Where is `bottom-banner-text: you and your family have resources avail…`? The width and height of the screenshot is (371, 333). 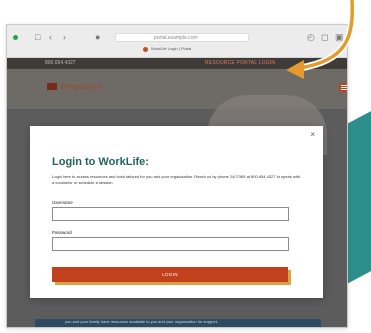
bottom-banner-text: you and your family have resources avail… is located at coordinates (141, 321).